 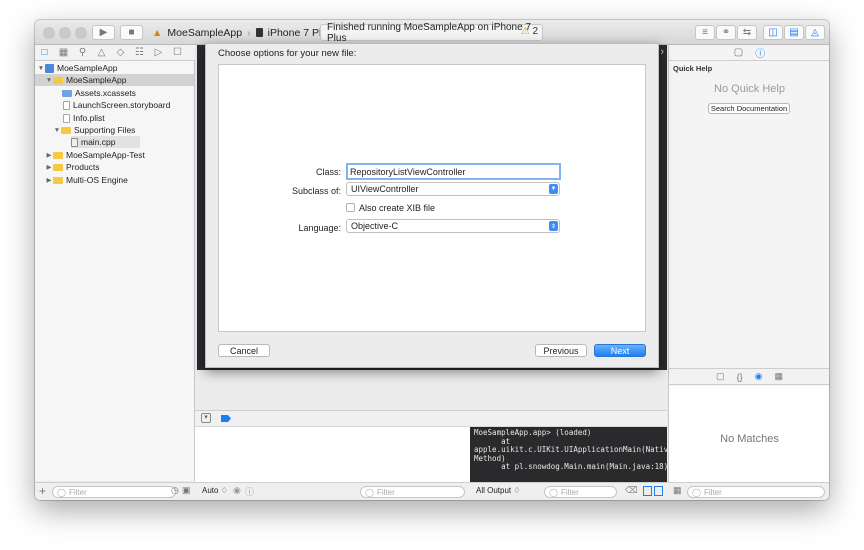 What do you see at coordinates (67, 93) in the screenshot?
I see `asset-catalog-icon` at bounding box center [67, 93].